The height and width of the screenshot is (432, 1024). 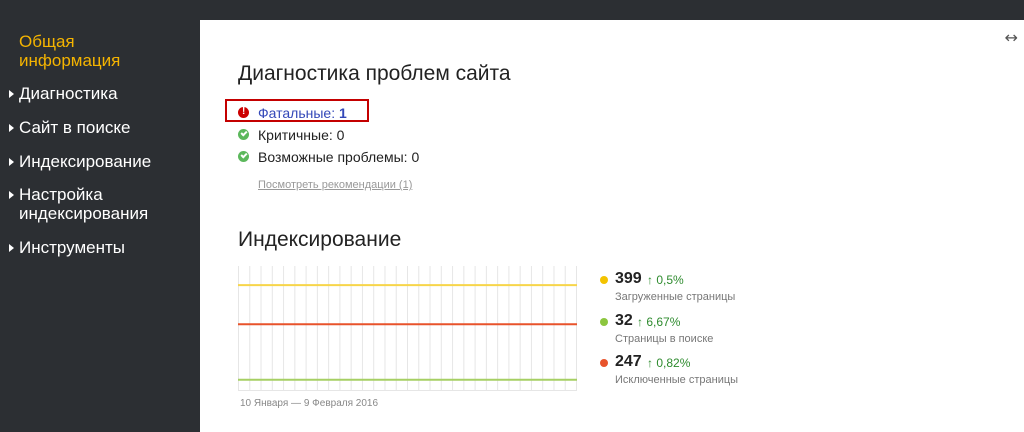 I want to click on loaded-pages-value: 399, so click(x=628, y=278).